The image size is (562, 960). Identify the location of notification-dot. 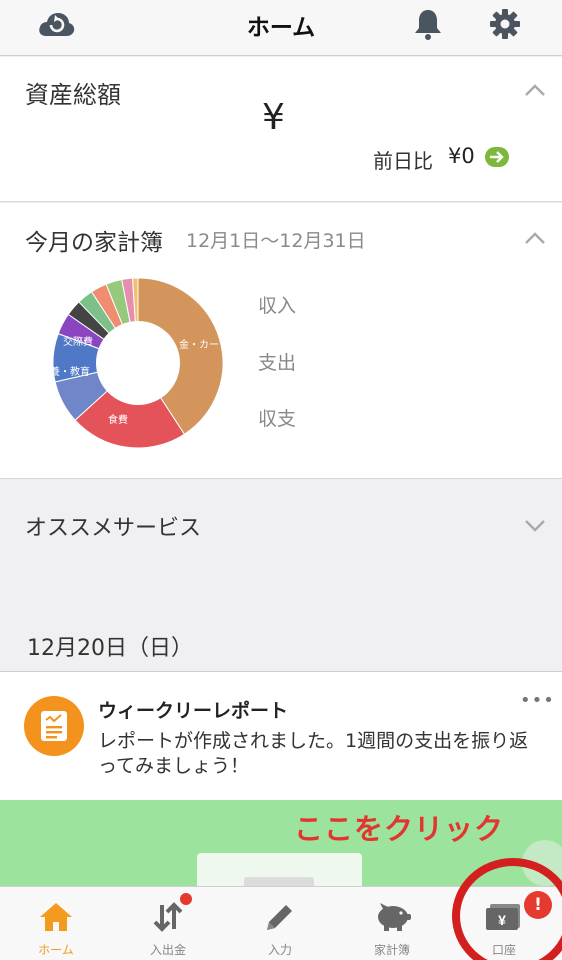
(186, 899).